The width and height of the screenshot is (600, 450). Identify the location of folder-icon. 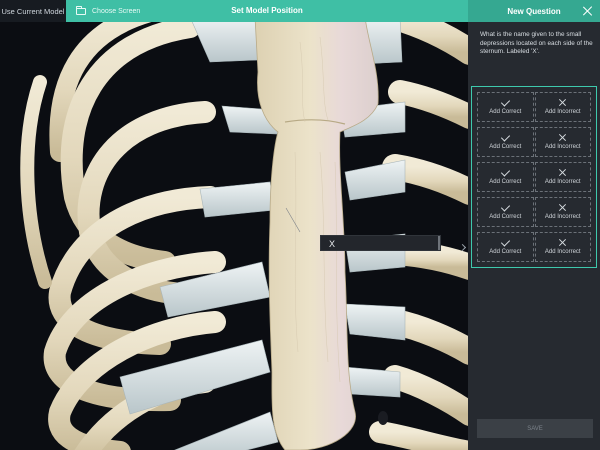
(81, 10).